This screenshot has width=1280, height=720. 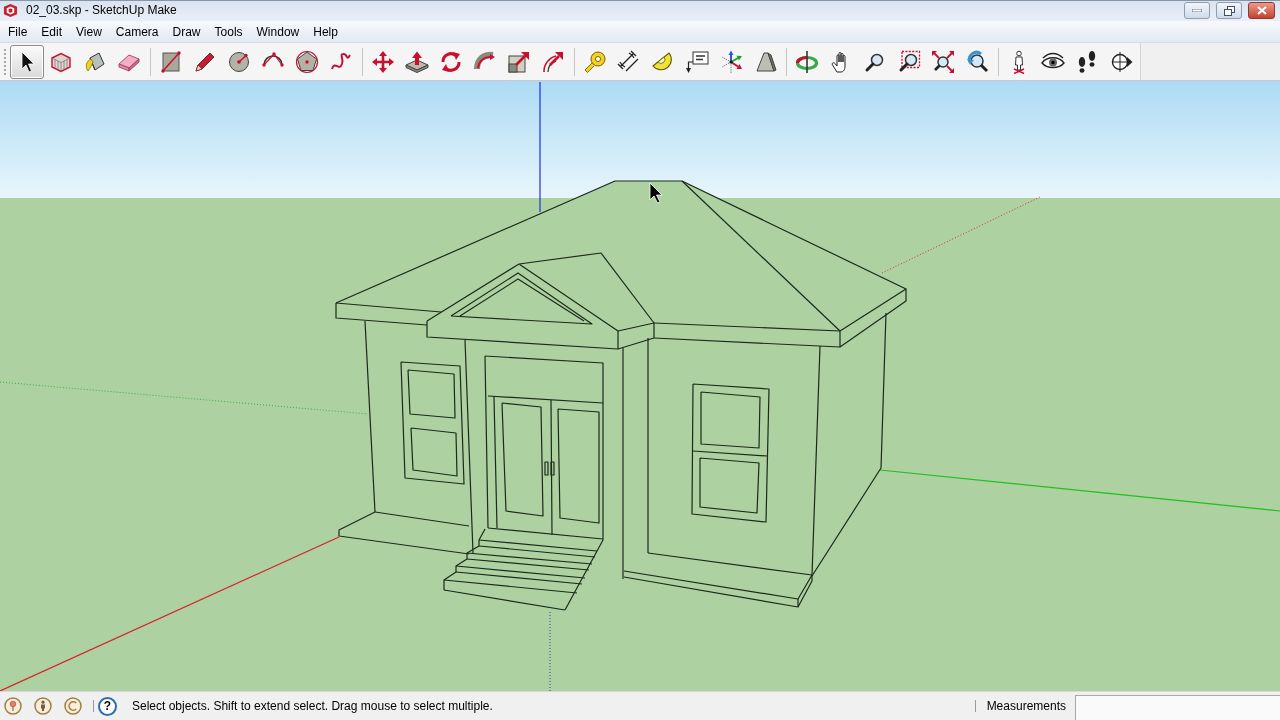 I want to click on tape-measure-icon, so click(x=595, y=61).